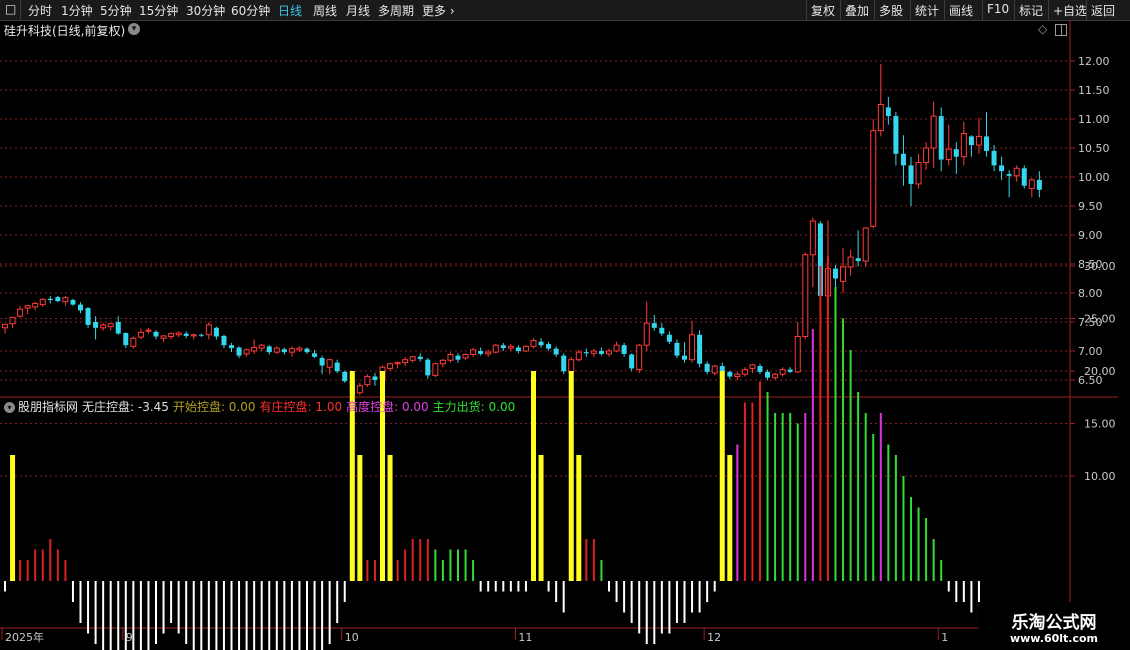  Describe the element at coordinates (1094, 177) in the screenshot. I see `price-tick-label: 10.00` at that location.